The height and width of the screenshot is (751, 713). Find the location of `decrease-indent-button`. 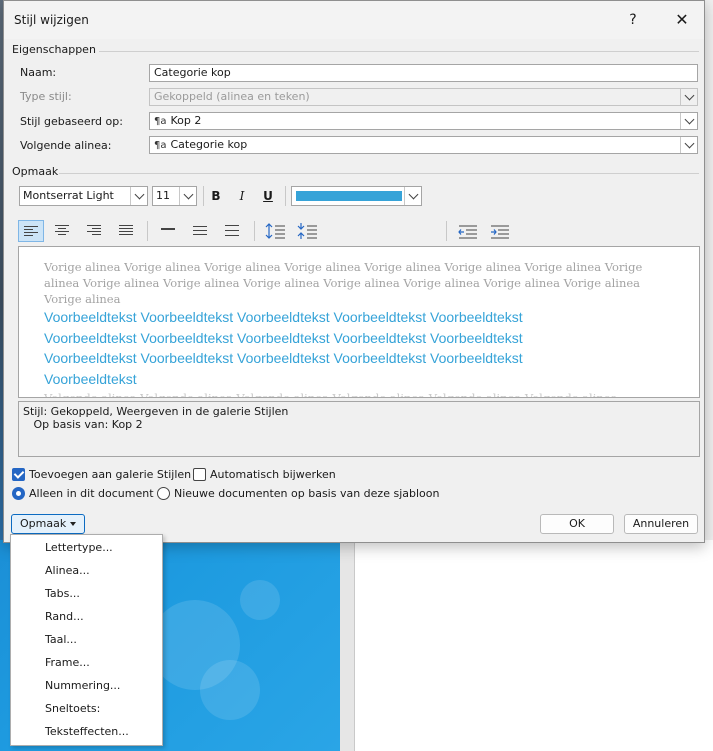

decrease-indent-button is located at coordinates (468, 231).